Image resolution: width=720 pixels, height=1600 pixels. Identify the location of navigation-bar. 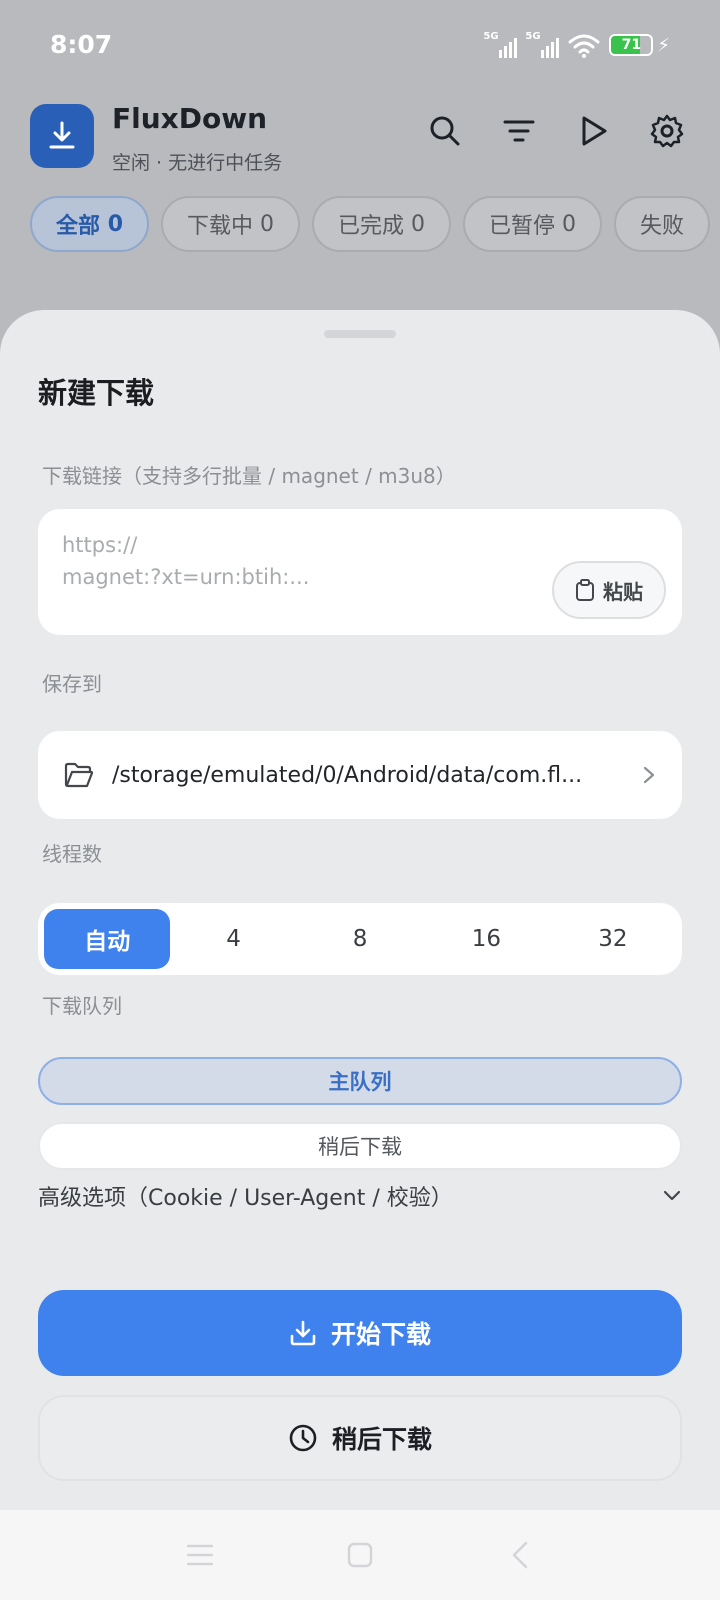
(360, 1555).